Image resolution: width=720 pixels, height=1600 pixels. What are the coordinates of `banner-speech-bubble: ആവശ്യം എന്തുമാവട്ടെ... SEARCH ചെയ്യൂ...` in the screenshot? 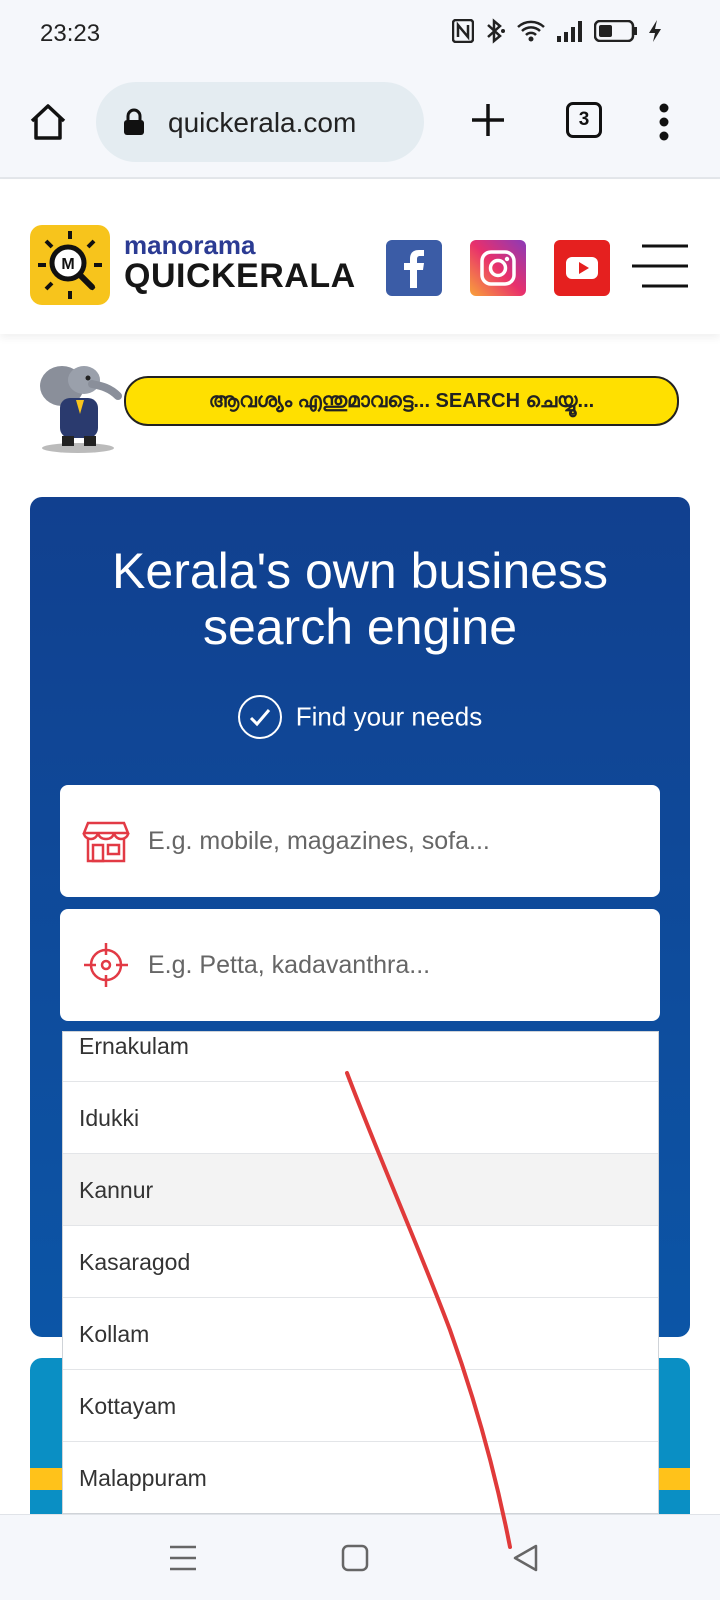 It's located at (401, 401).